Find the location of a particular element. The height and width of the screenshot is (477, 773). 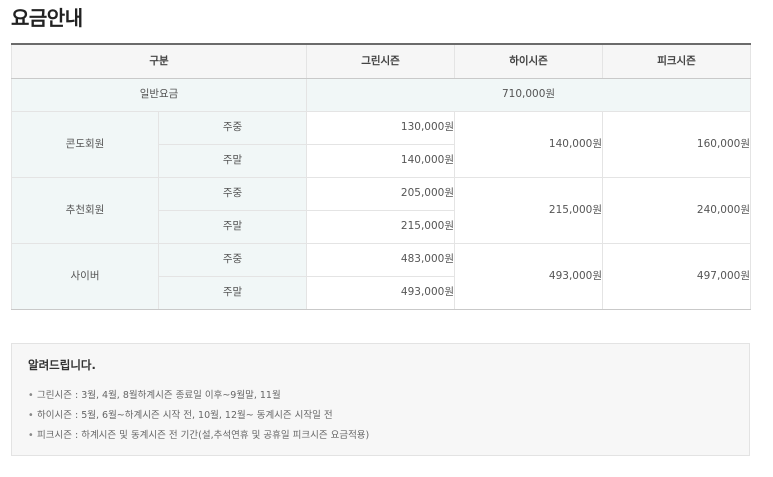

table-row: 일반요금 710,000원 is located at coordinates (381, 94).